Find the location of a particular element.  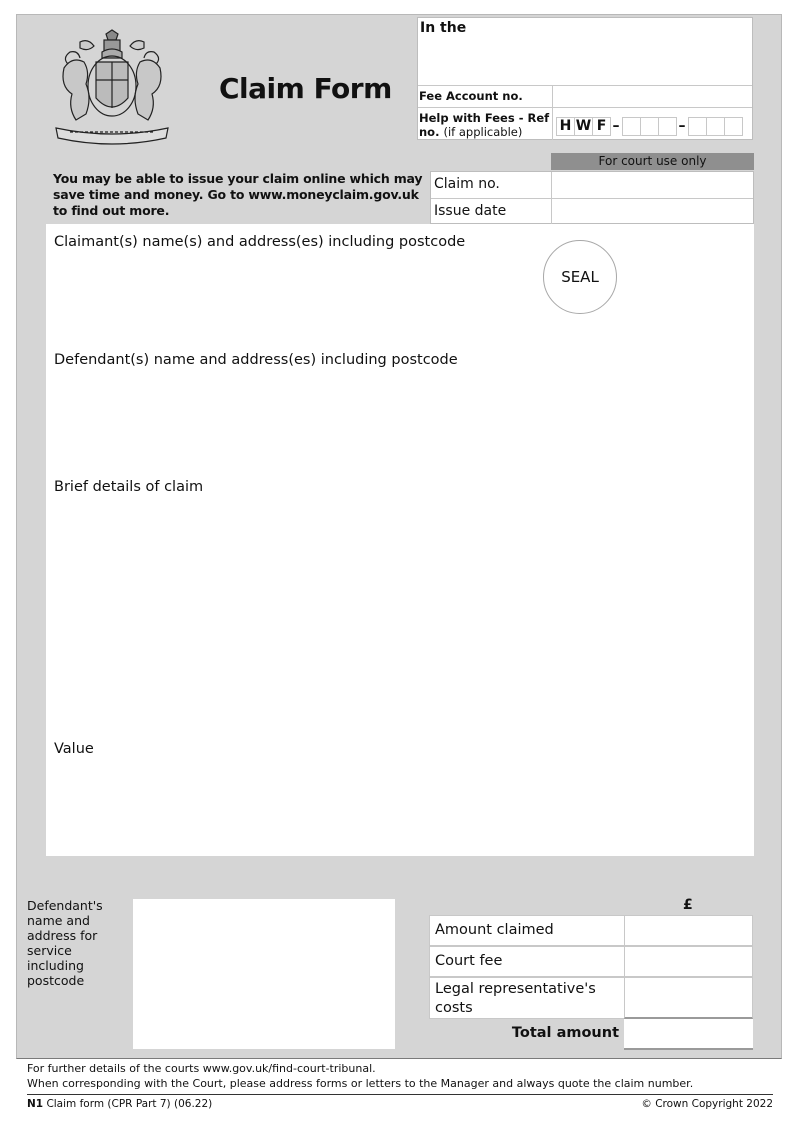

fee-account-input is located at coordinates (652, 96).